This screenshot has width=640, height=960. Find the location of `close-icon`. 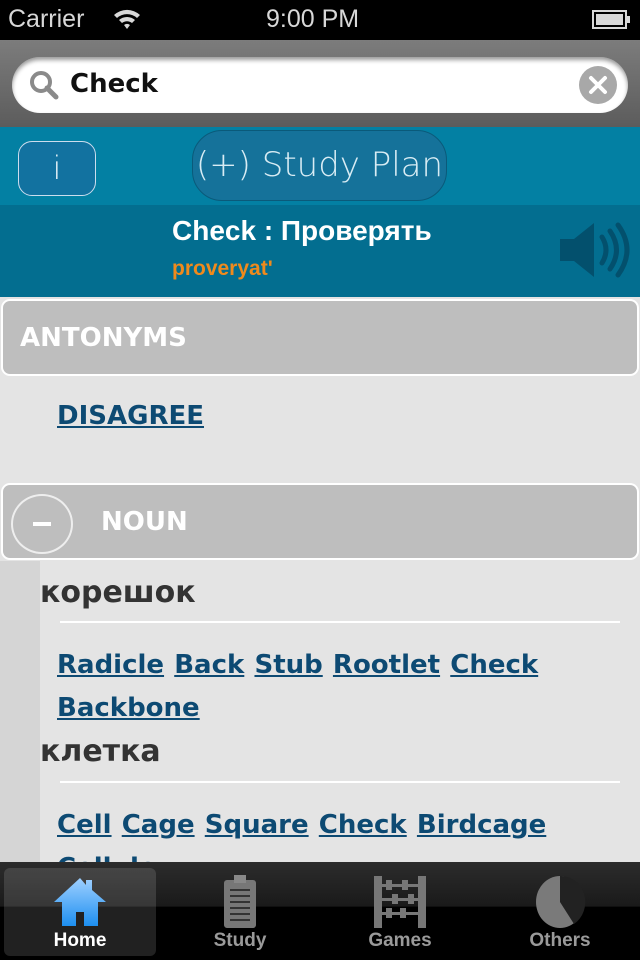

close-icon is located at coordinates (598, 85).